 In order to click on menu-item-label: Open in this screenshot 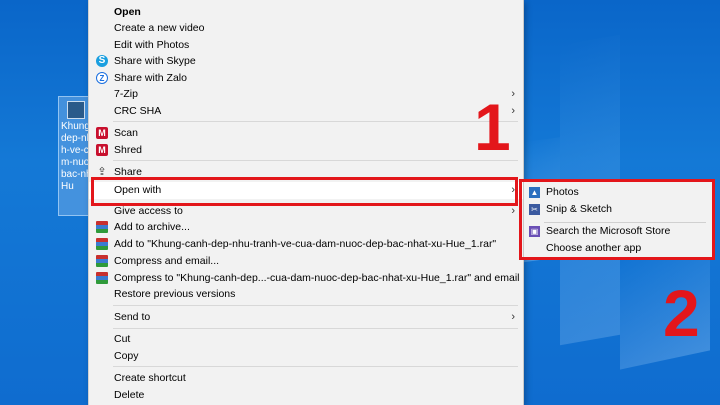, I will do `click(127, 12)`.